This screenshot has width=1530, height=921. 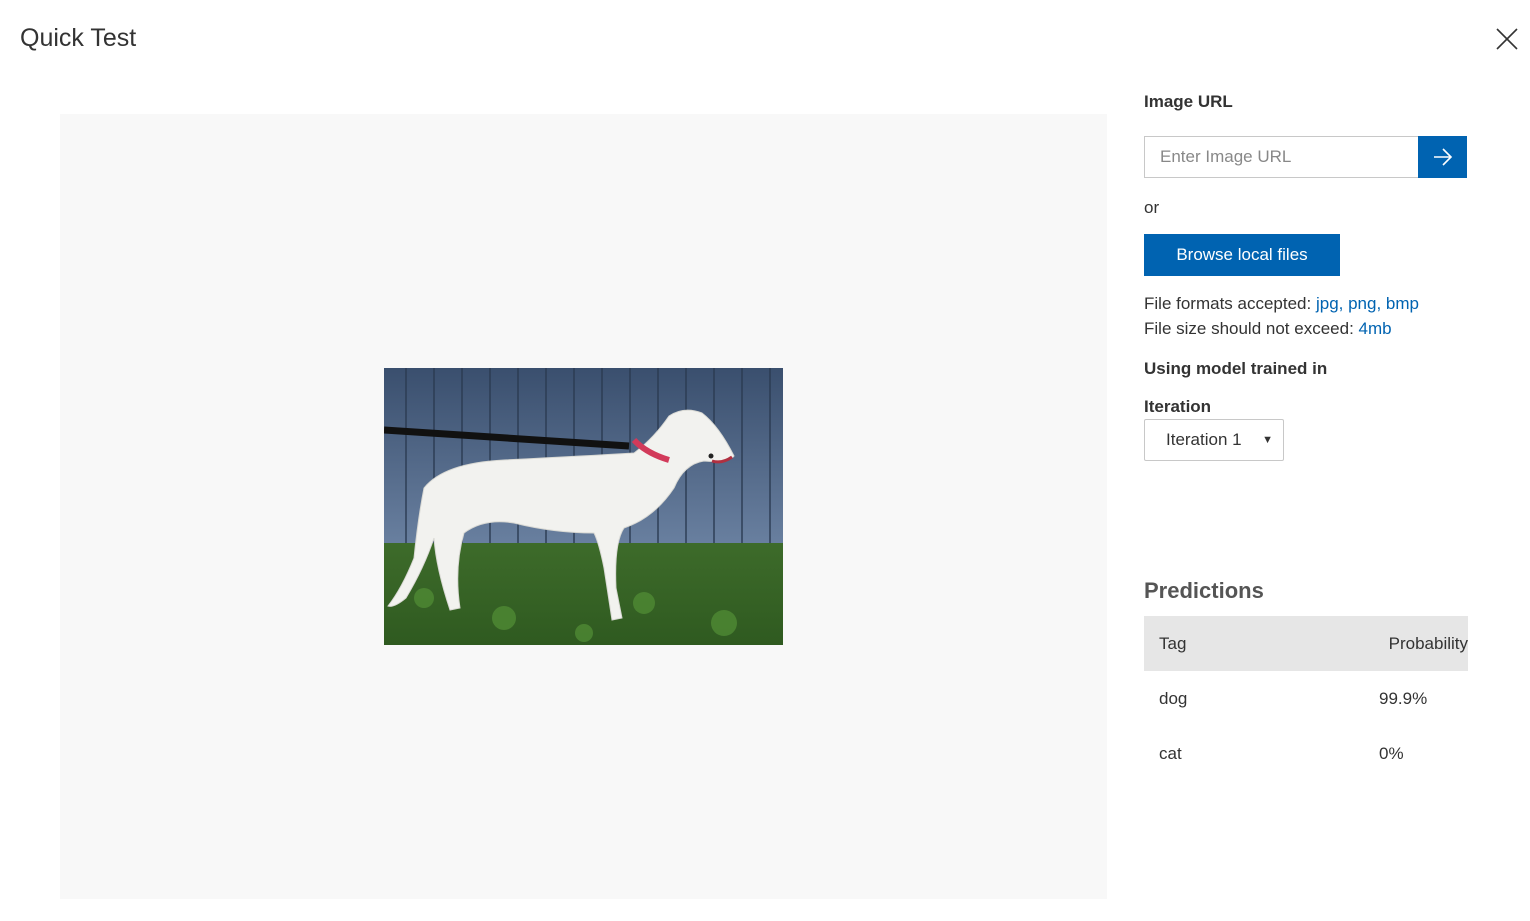 What do you see at coordinates (78, 38) in the screenshot?
I see `dialog-title: Quick Test` at bounding box center [78, 38].